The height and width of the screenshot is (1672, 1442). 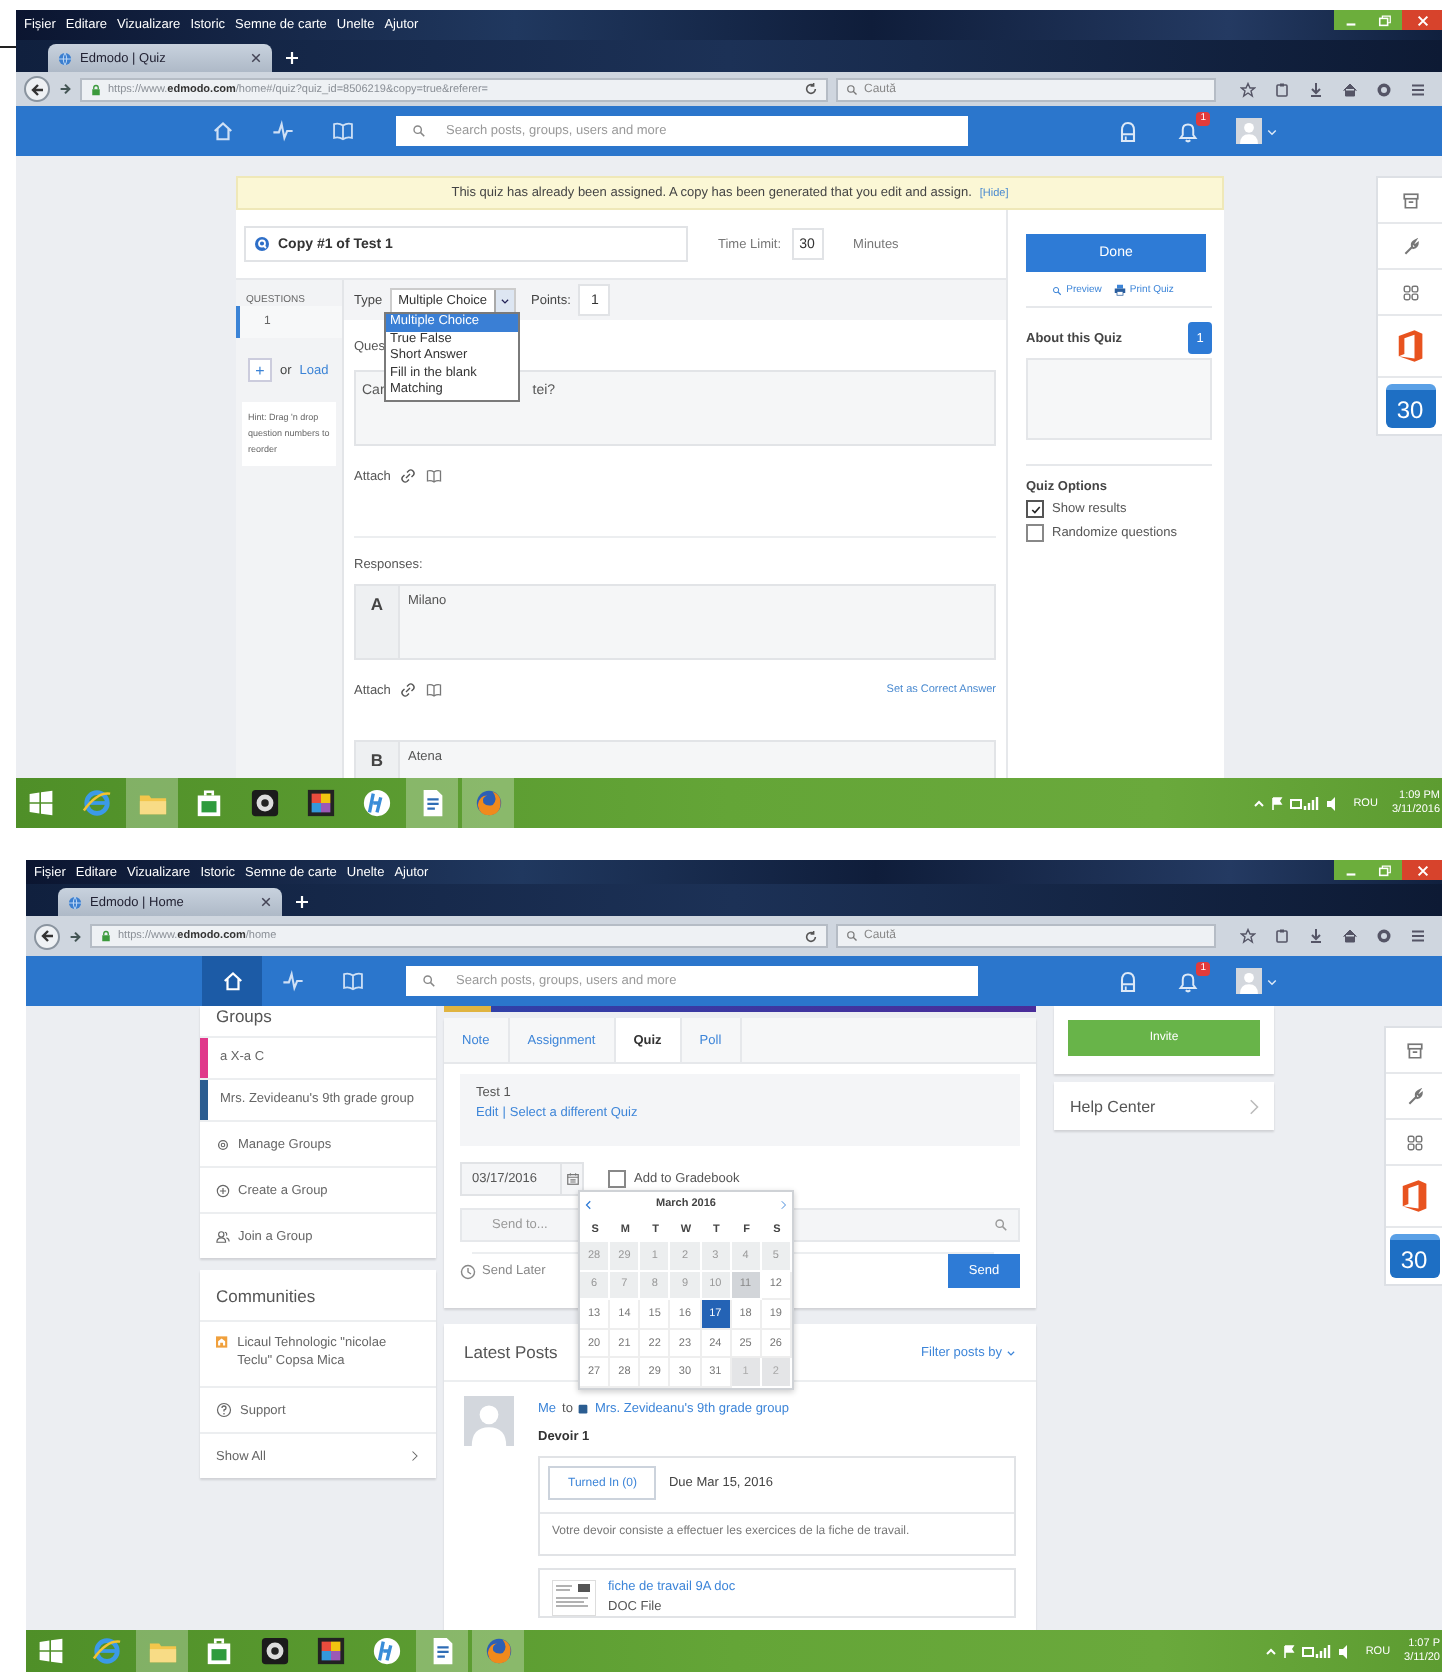 I want to click on section-heading: Latest Posts, so click(x=511, y=1352).